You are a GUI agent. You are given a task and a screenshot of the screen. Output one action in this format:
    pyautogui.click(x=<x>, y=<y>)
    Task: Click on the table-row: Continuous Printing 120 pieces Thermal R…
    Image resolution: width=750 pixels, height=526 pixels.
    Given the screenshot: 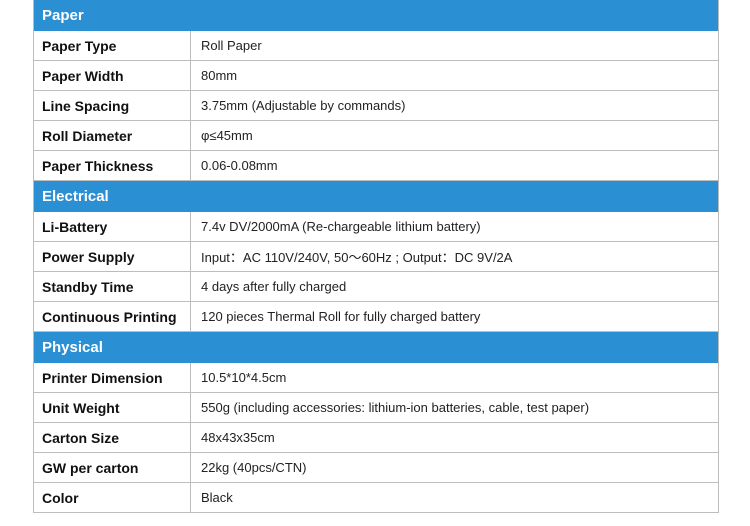 What is the action you would take?
    pyautogui.click(x=376, y=317)
    